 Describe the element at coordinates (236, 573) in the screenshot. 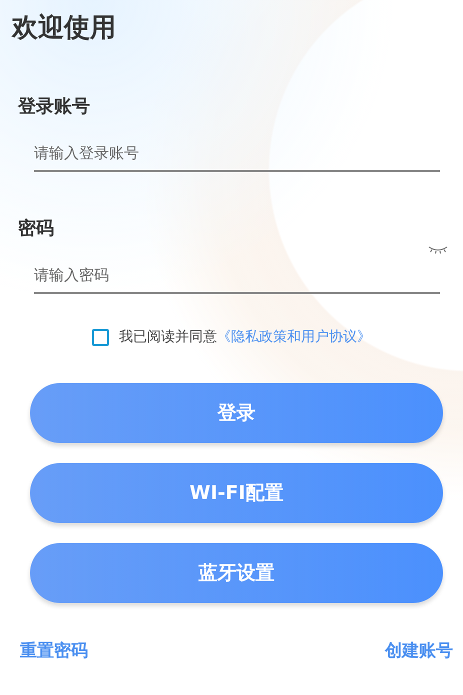

I see `action-button: 蓝牙设置` at that location.